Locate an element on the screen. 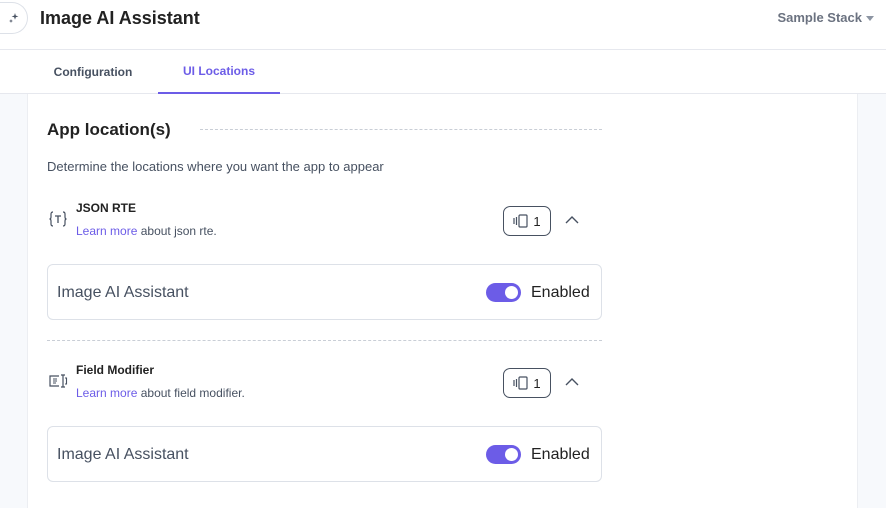 The image size is (886, 508). tab-bar: Configuration UI Locations is located at coordinates (443, 72).